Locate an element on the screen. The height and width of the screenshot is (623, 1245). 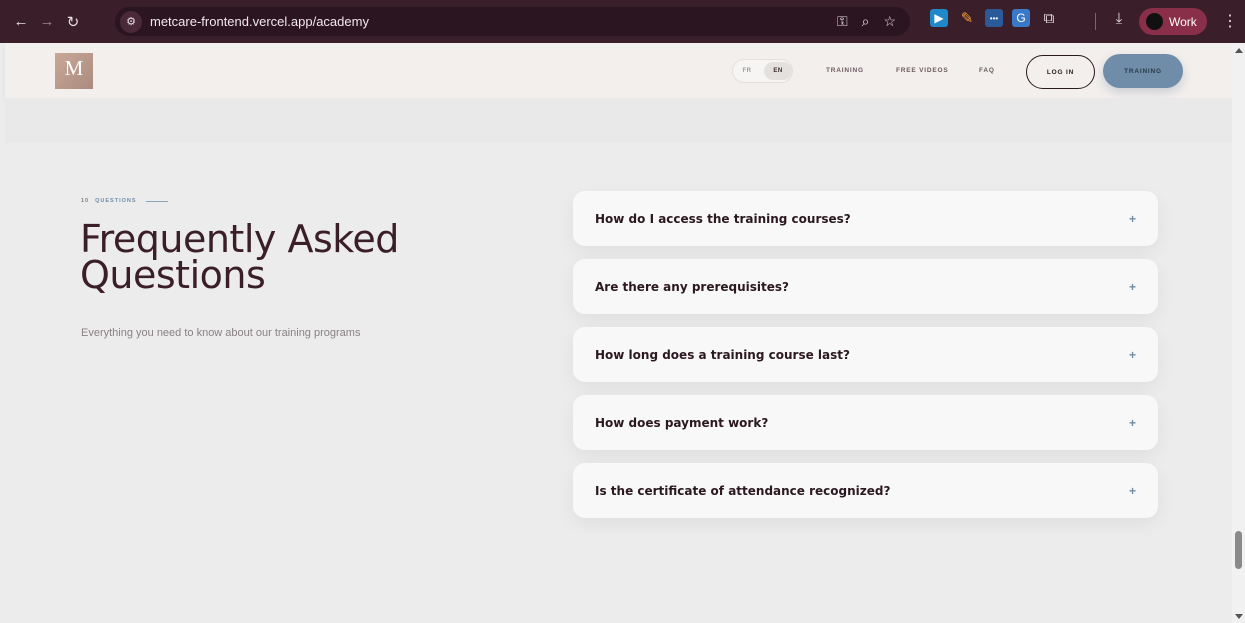
lang-fr: FR is located at coordinates (747, 71).